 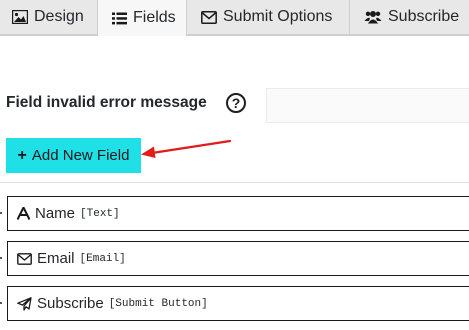 What do you see at coordinates (367, 105) in the screenshot?
I see `error-message-input` at bounding box center [367, 105].